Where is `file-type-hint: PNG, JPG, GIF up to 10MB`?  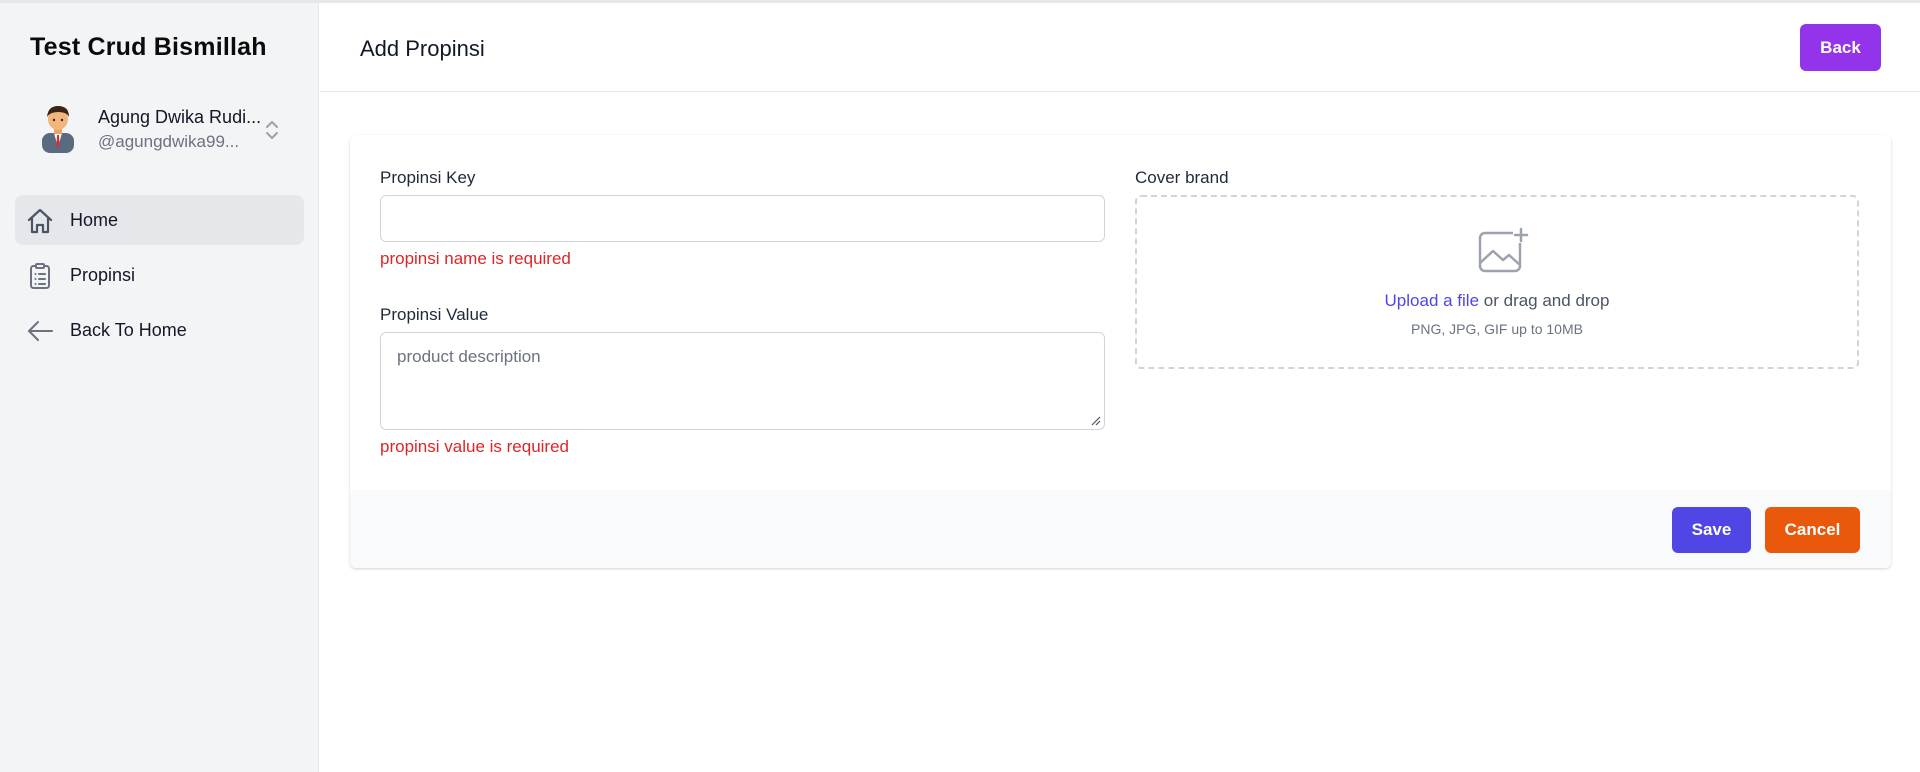 file-type-hint: PNG, JPG, GIF up to 10MB is located at coordinates (1497, 329).